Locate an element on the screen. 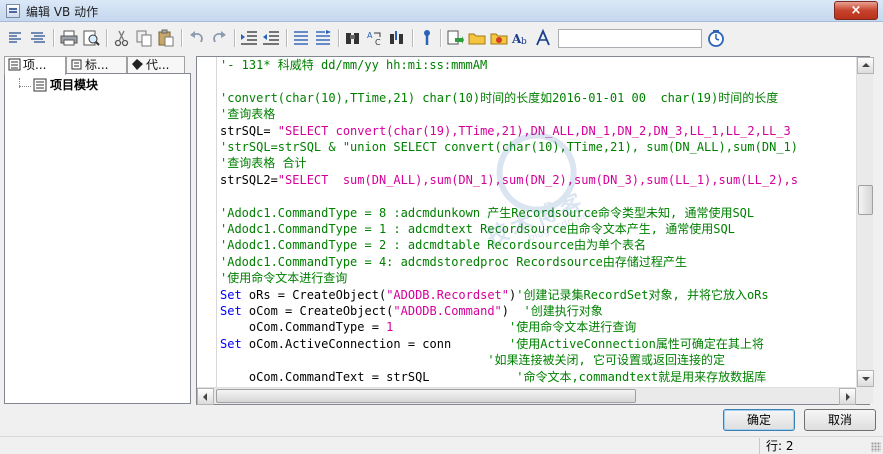  vertical-scroll-thumb is located at coordinates (865, 200).